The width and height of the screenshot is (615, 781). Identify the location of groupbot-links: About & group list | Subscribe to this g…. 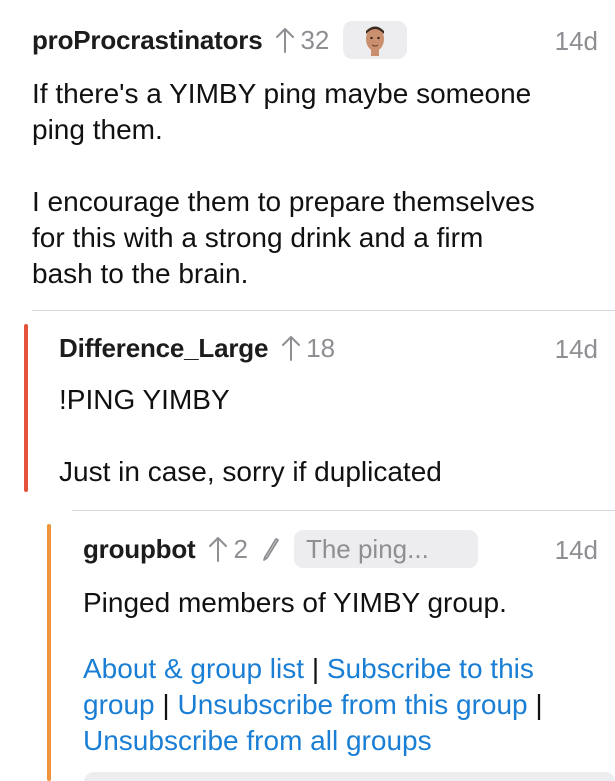
(343, 705).